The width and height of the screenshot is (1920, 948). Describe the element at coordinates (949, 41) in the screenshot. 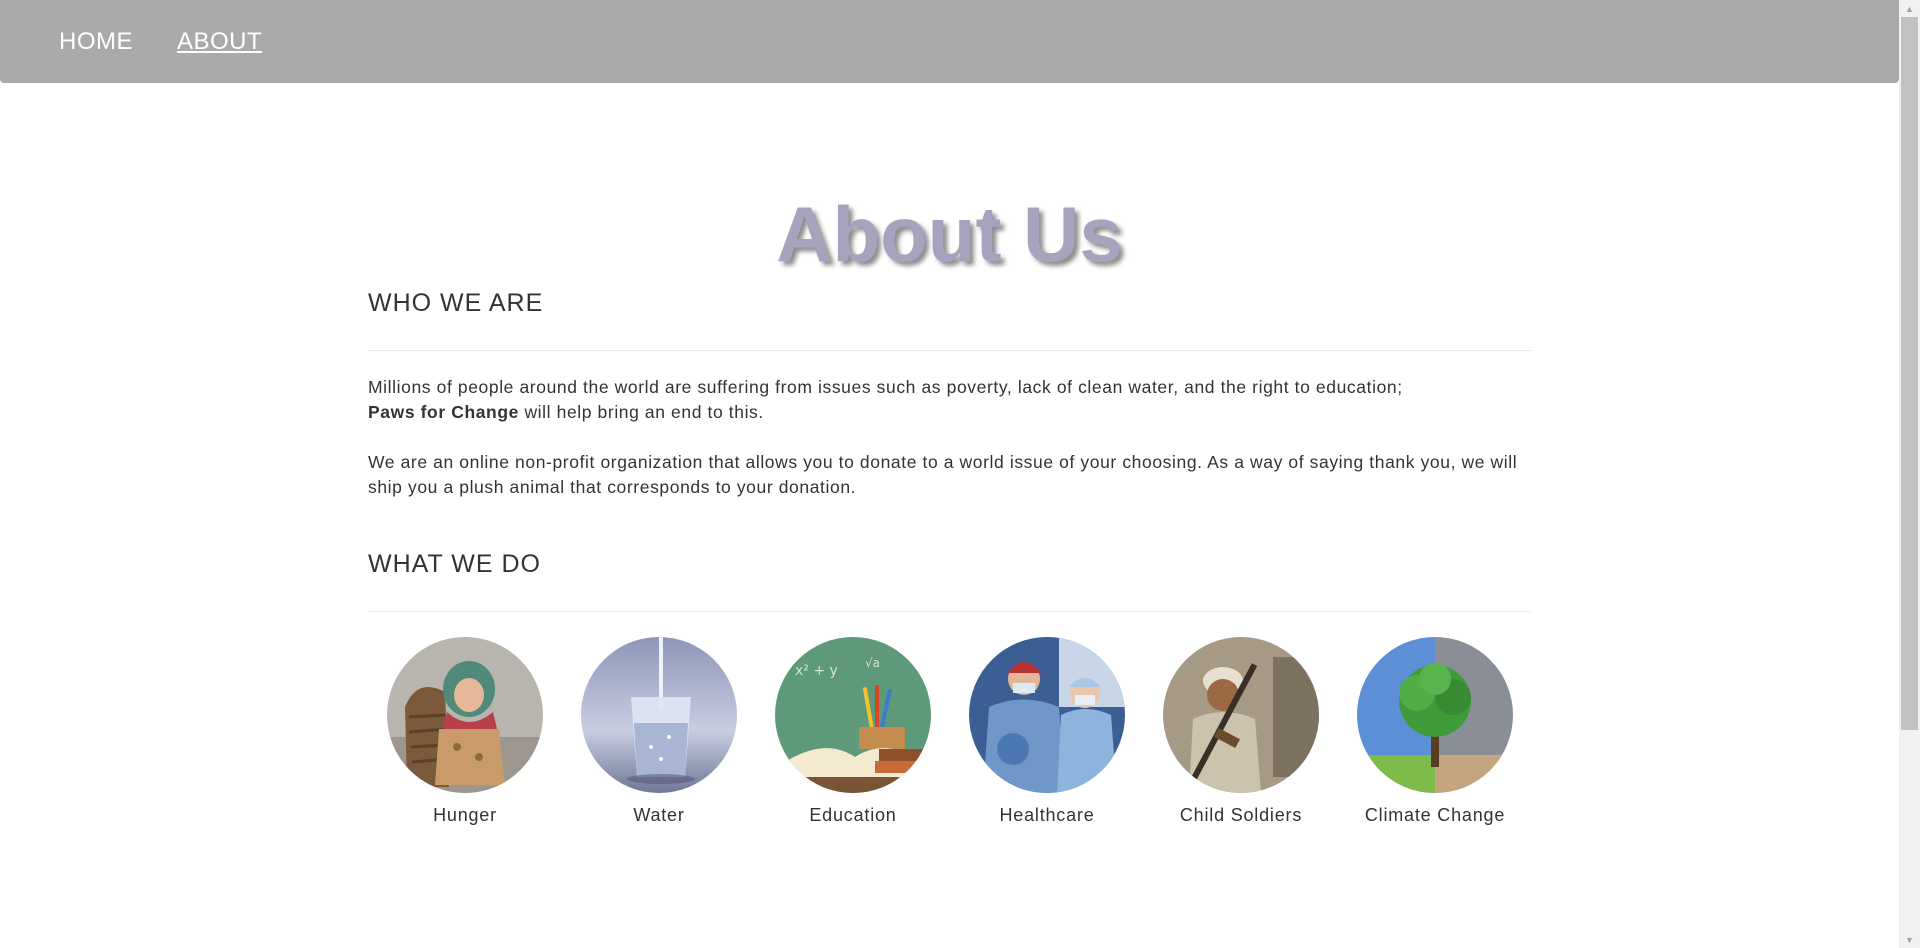

I see `top-navbar: HOME ABOUT` at that location.